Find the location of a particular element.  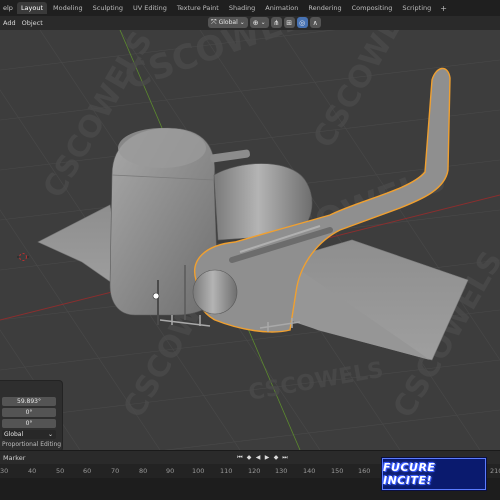

axis-field-3: 0° is located at coordinates (29, 423).